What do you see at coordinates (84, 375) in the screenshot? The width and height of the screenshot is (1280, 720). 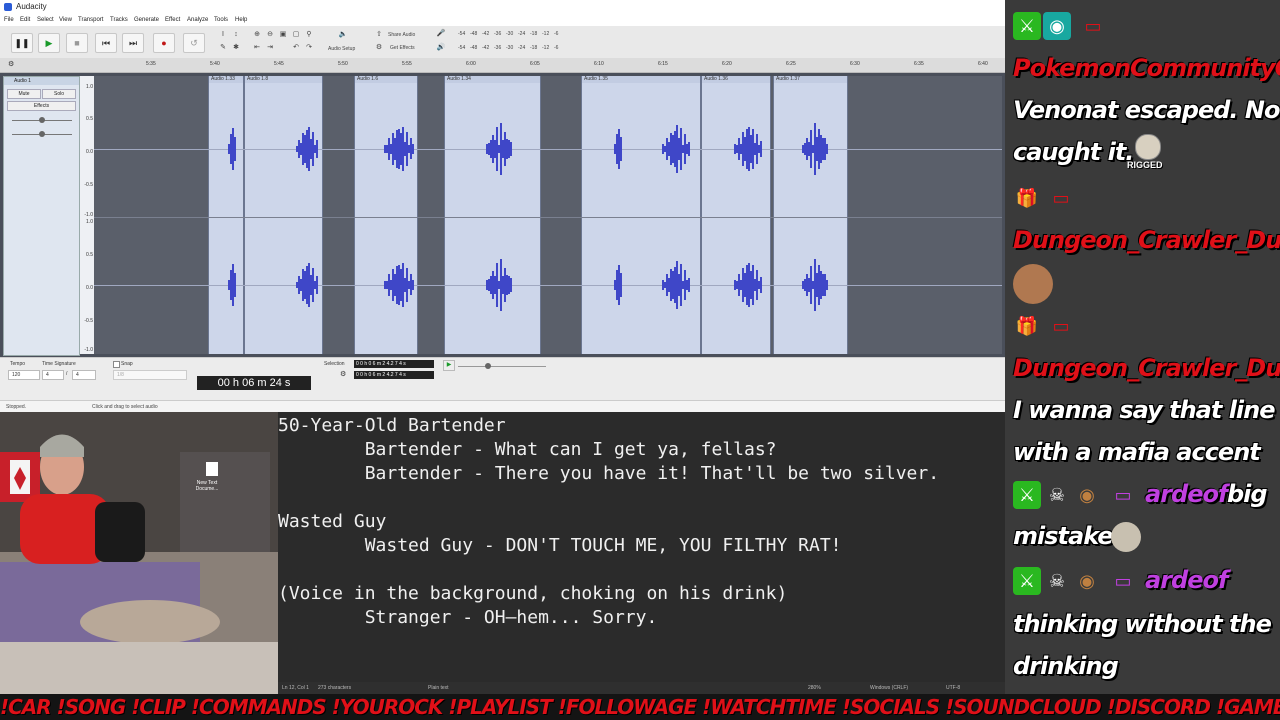 I see `time-signature-denominator: 4` at bounding box center [84, 375].